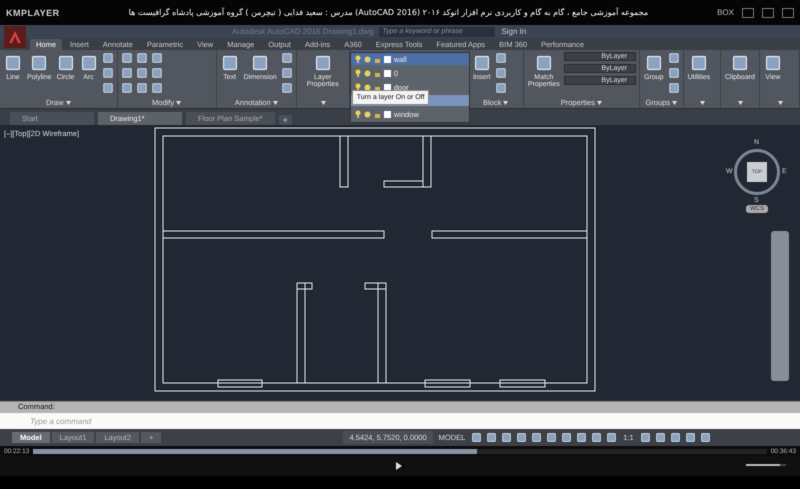 Image resolution: width=800 pixels, height=489 pixels. What do you see at coordinates (303, 31) in the screenshot?
I see `window-title: Autodesk AutoCAD 2016 Drawing1.dwg` at bounding box center [303, 31].